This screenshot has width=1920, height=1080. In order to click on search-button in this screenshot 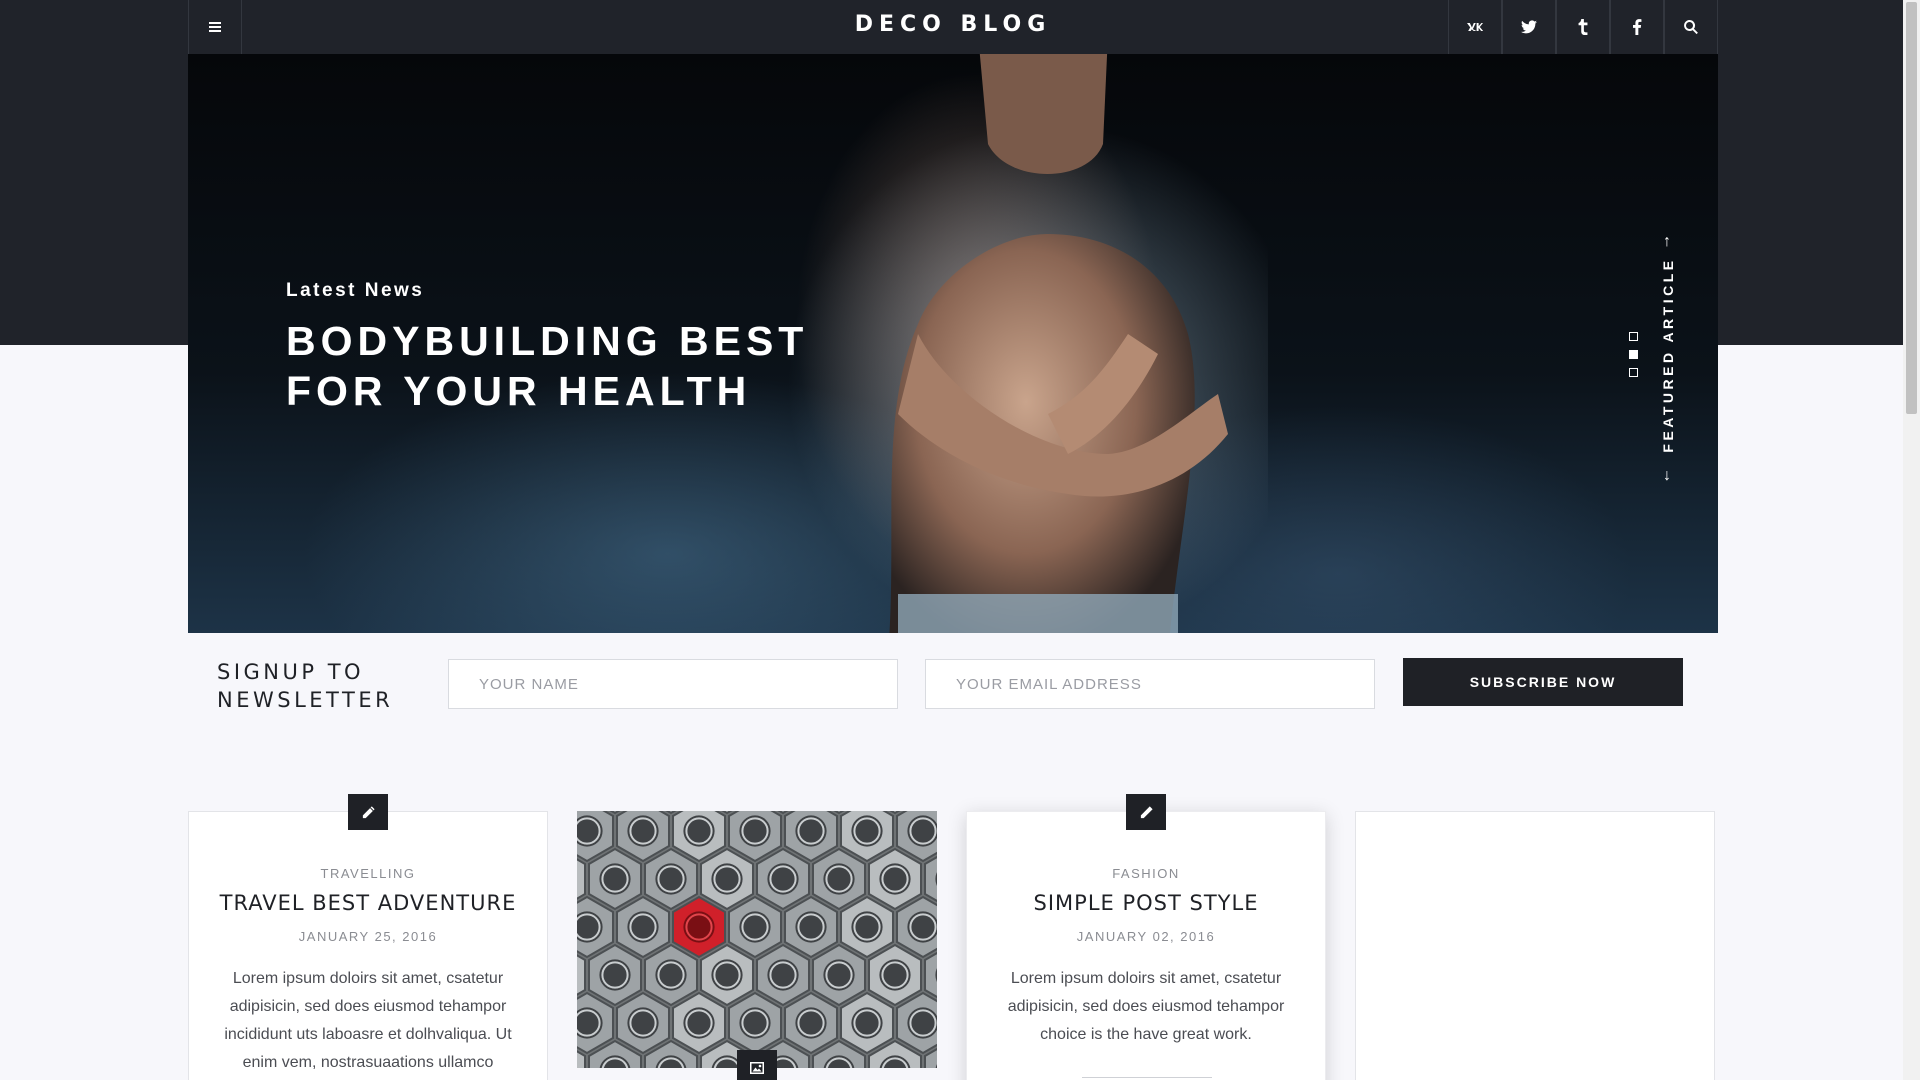, I will do `click(1691, 27)`.